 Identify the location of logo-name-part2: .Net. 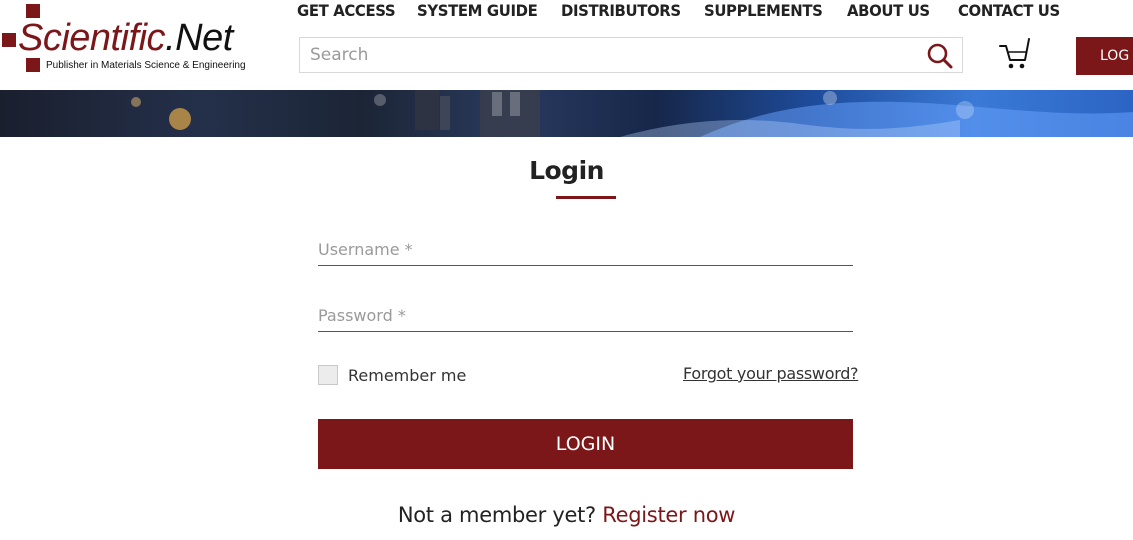
(199, 38).